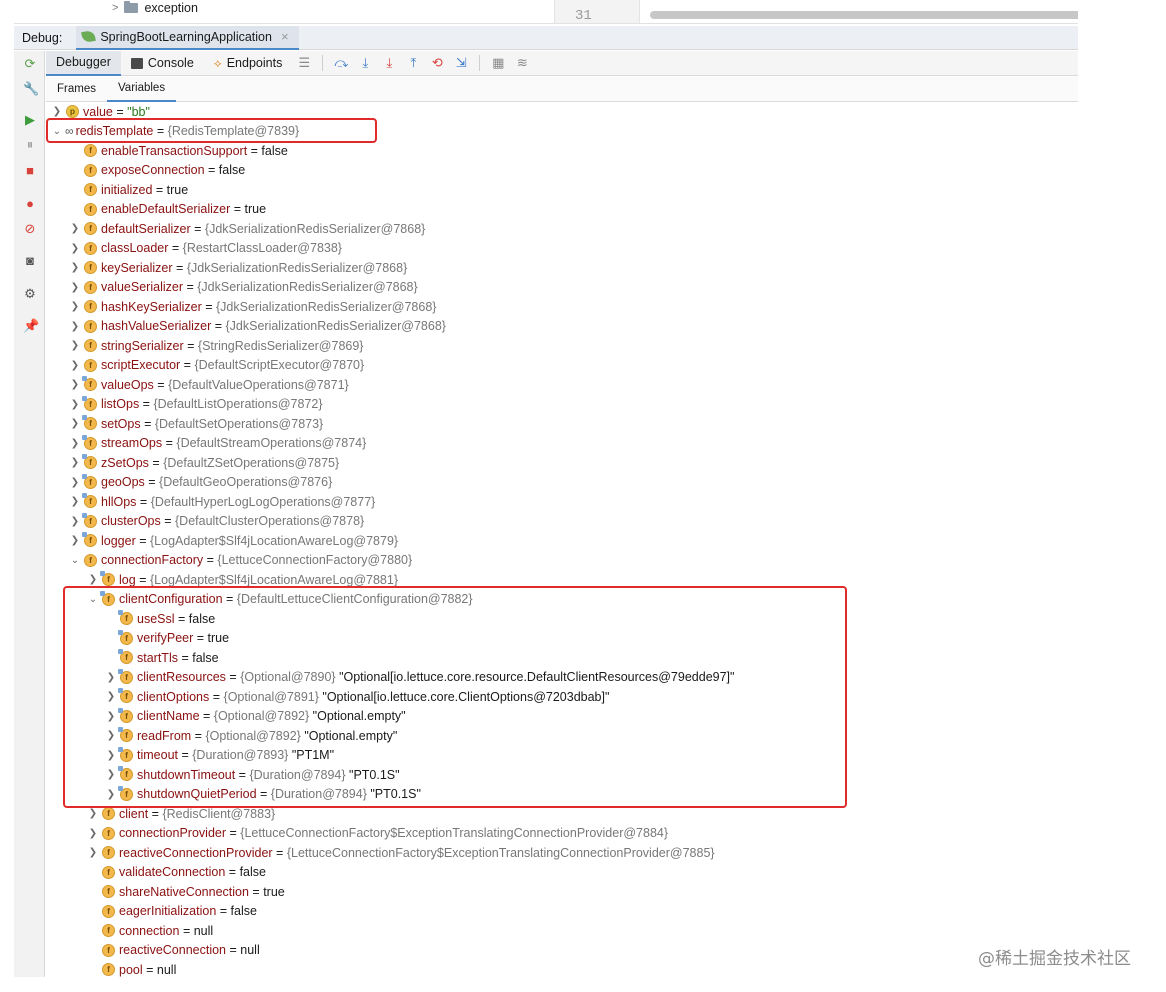  What do you see at coordinates (180, 814) in the screenshot?
I see `variable-row: ❯ f client = {RedisClient@7883}` at bounding box center [180, 814].